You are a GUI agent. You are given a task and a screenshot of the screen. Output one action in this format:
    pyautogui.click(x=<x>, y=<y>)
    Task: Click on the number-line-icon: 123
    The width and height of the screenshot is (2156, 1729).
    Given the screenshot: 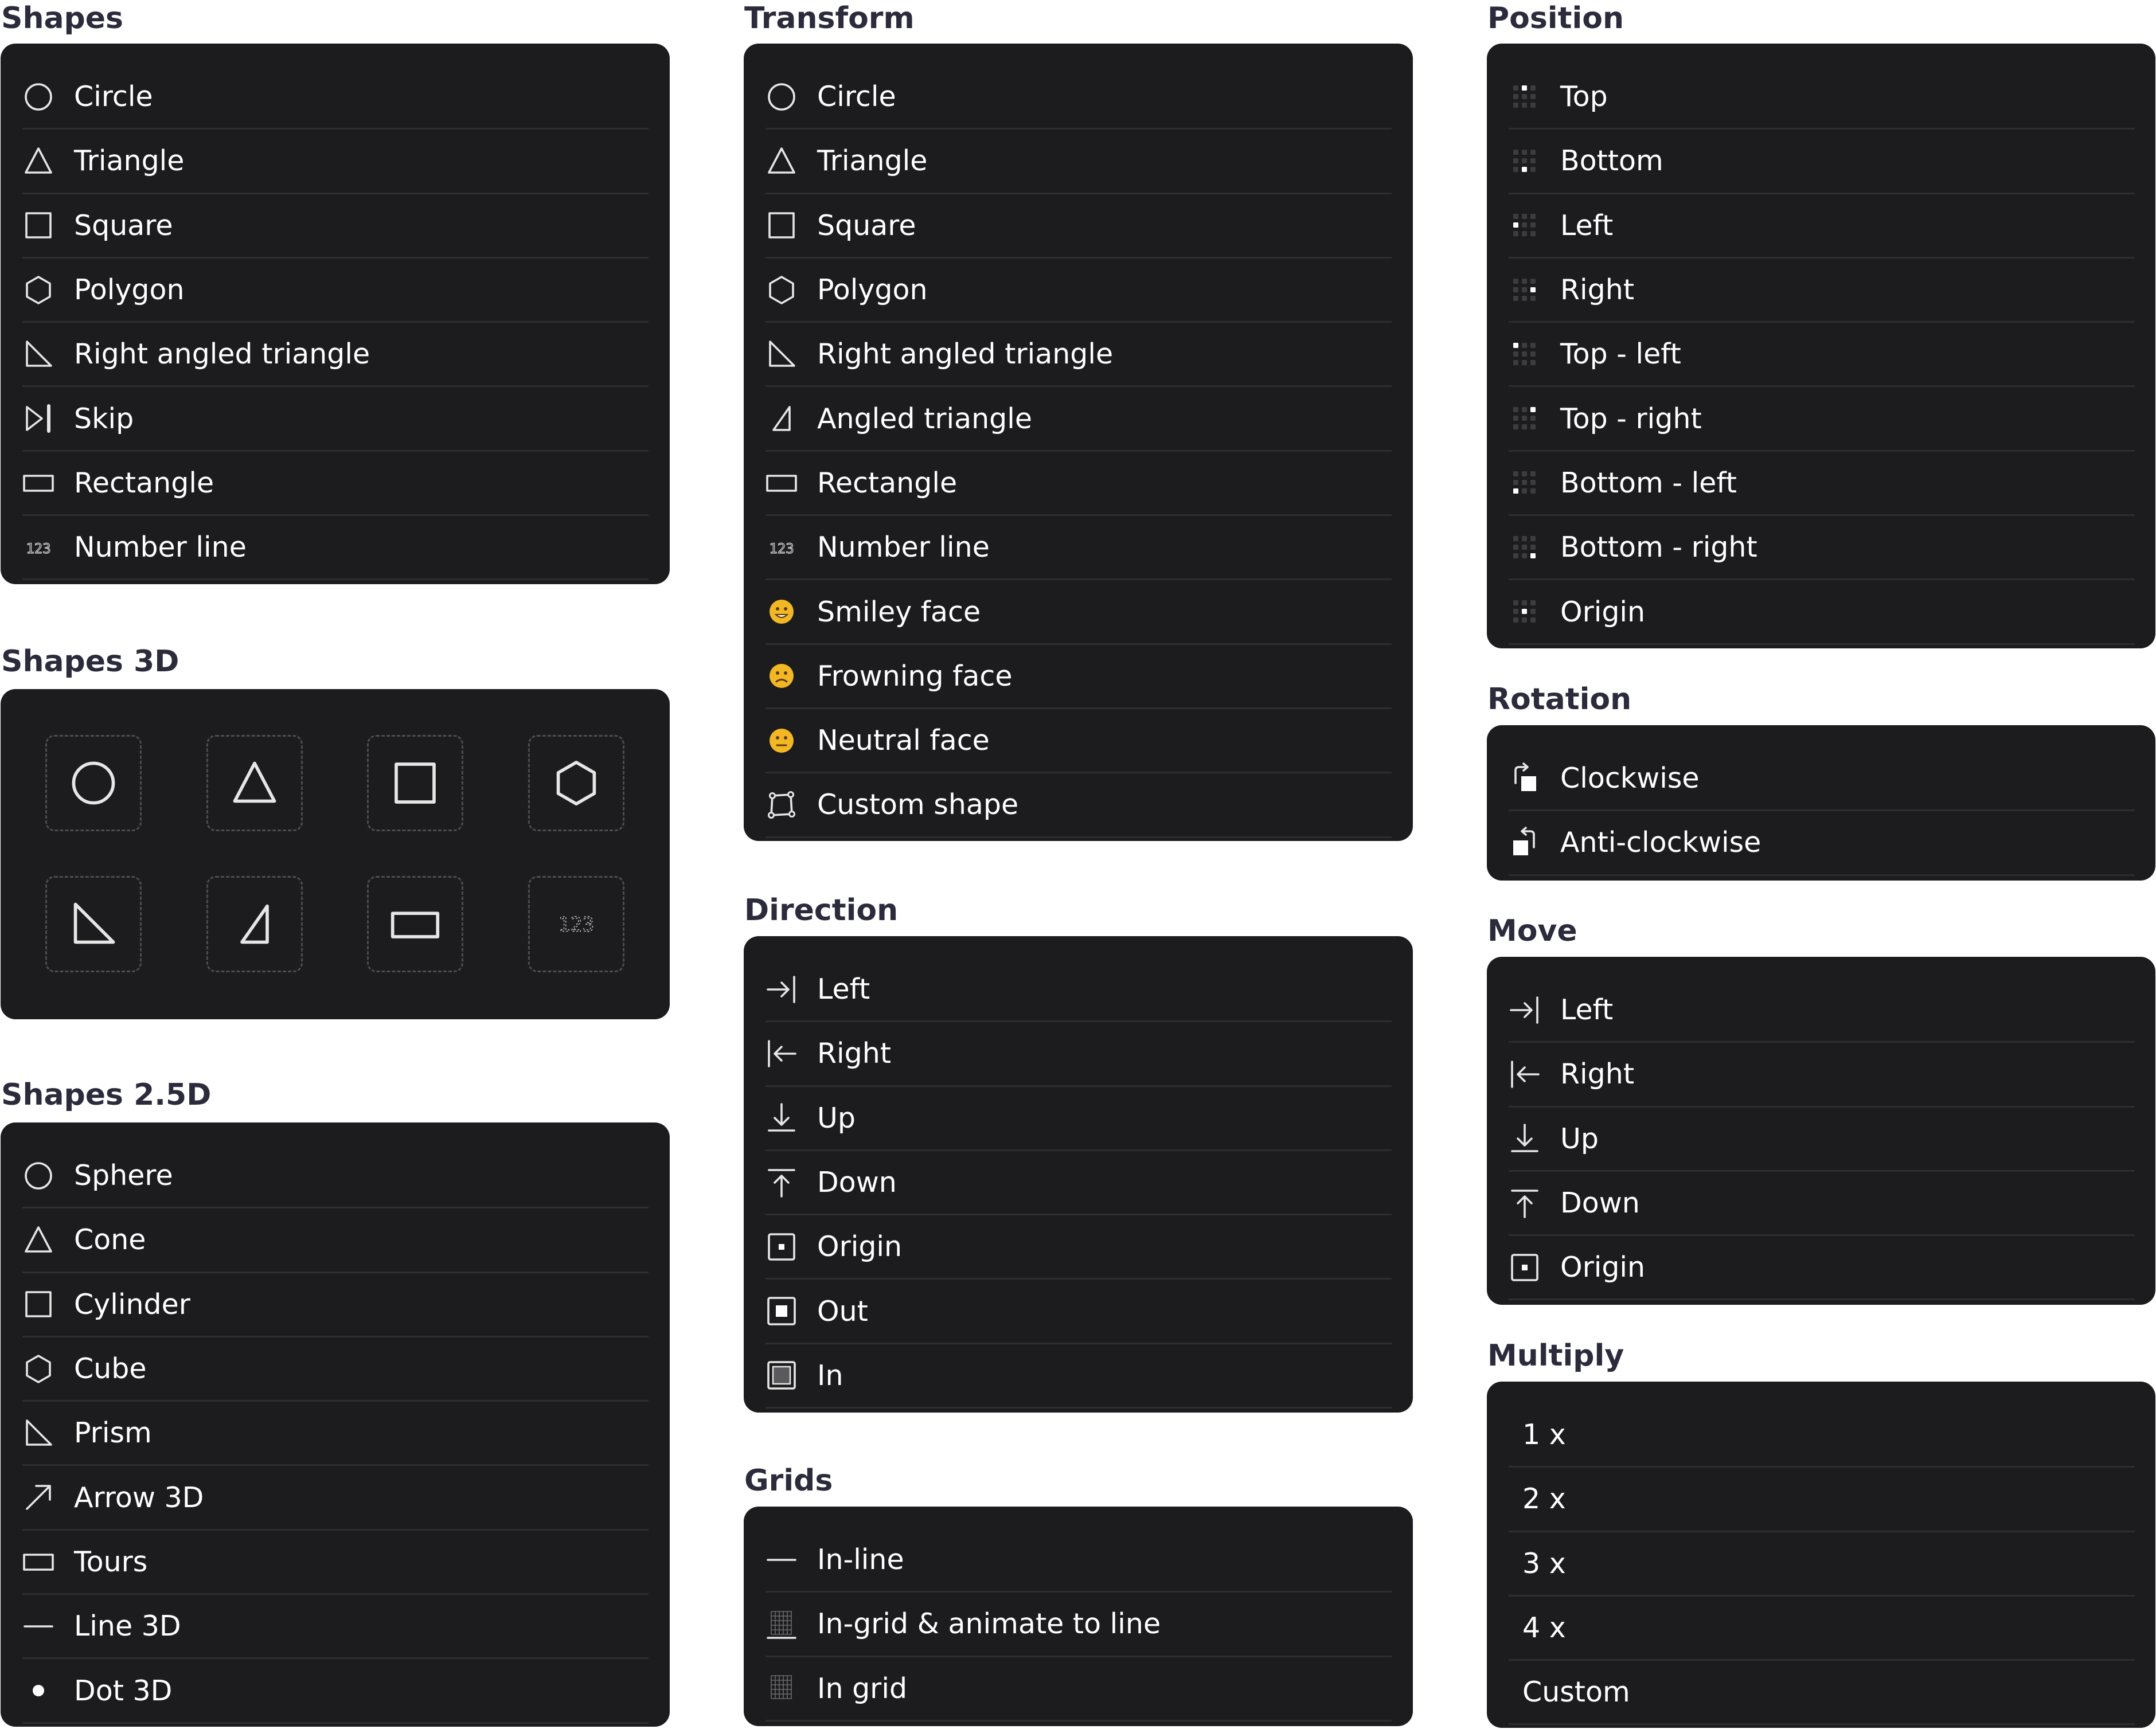 What is the action you would take?
    pyautogui.click(x=576, y=925)
    